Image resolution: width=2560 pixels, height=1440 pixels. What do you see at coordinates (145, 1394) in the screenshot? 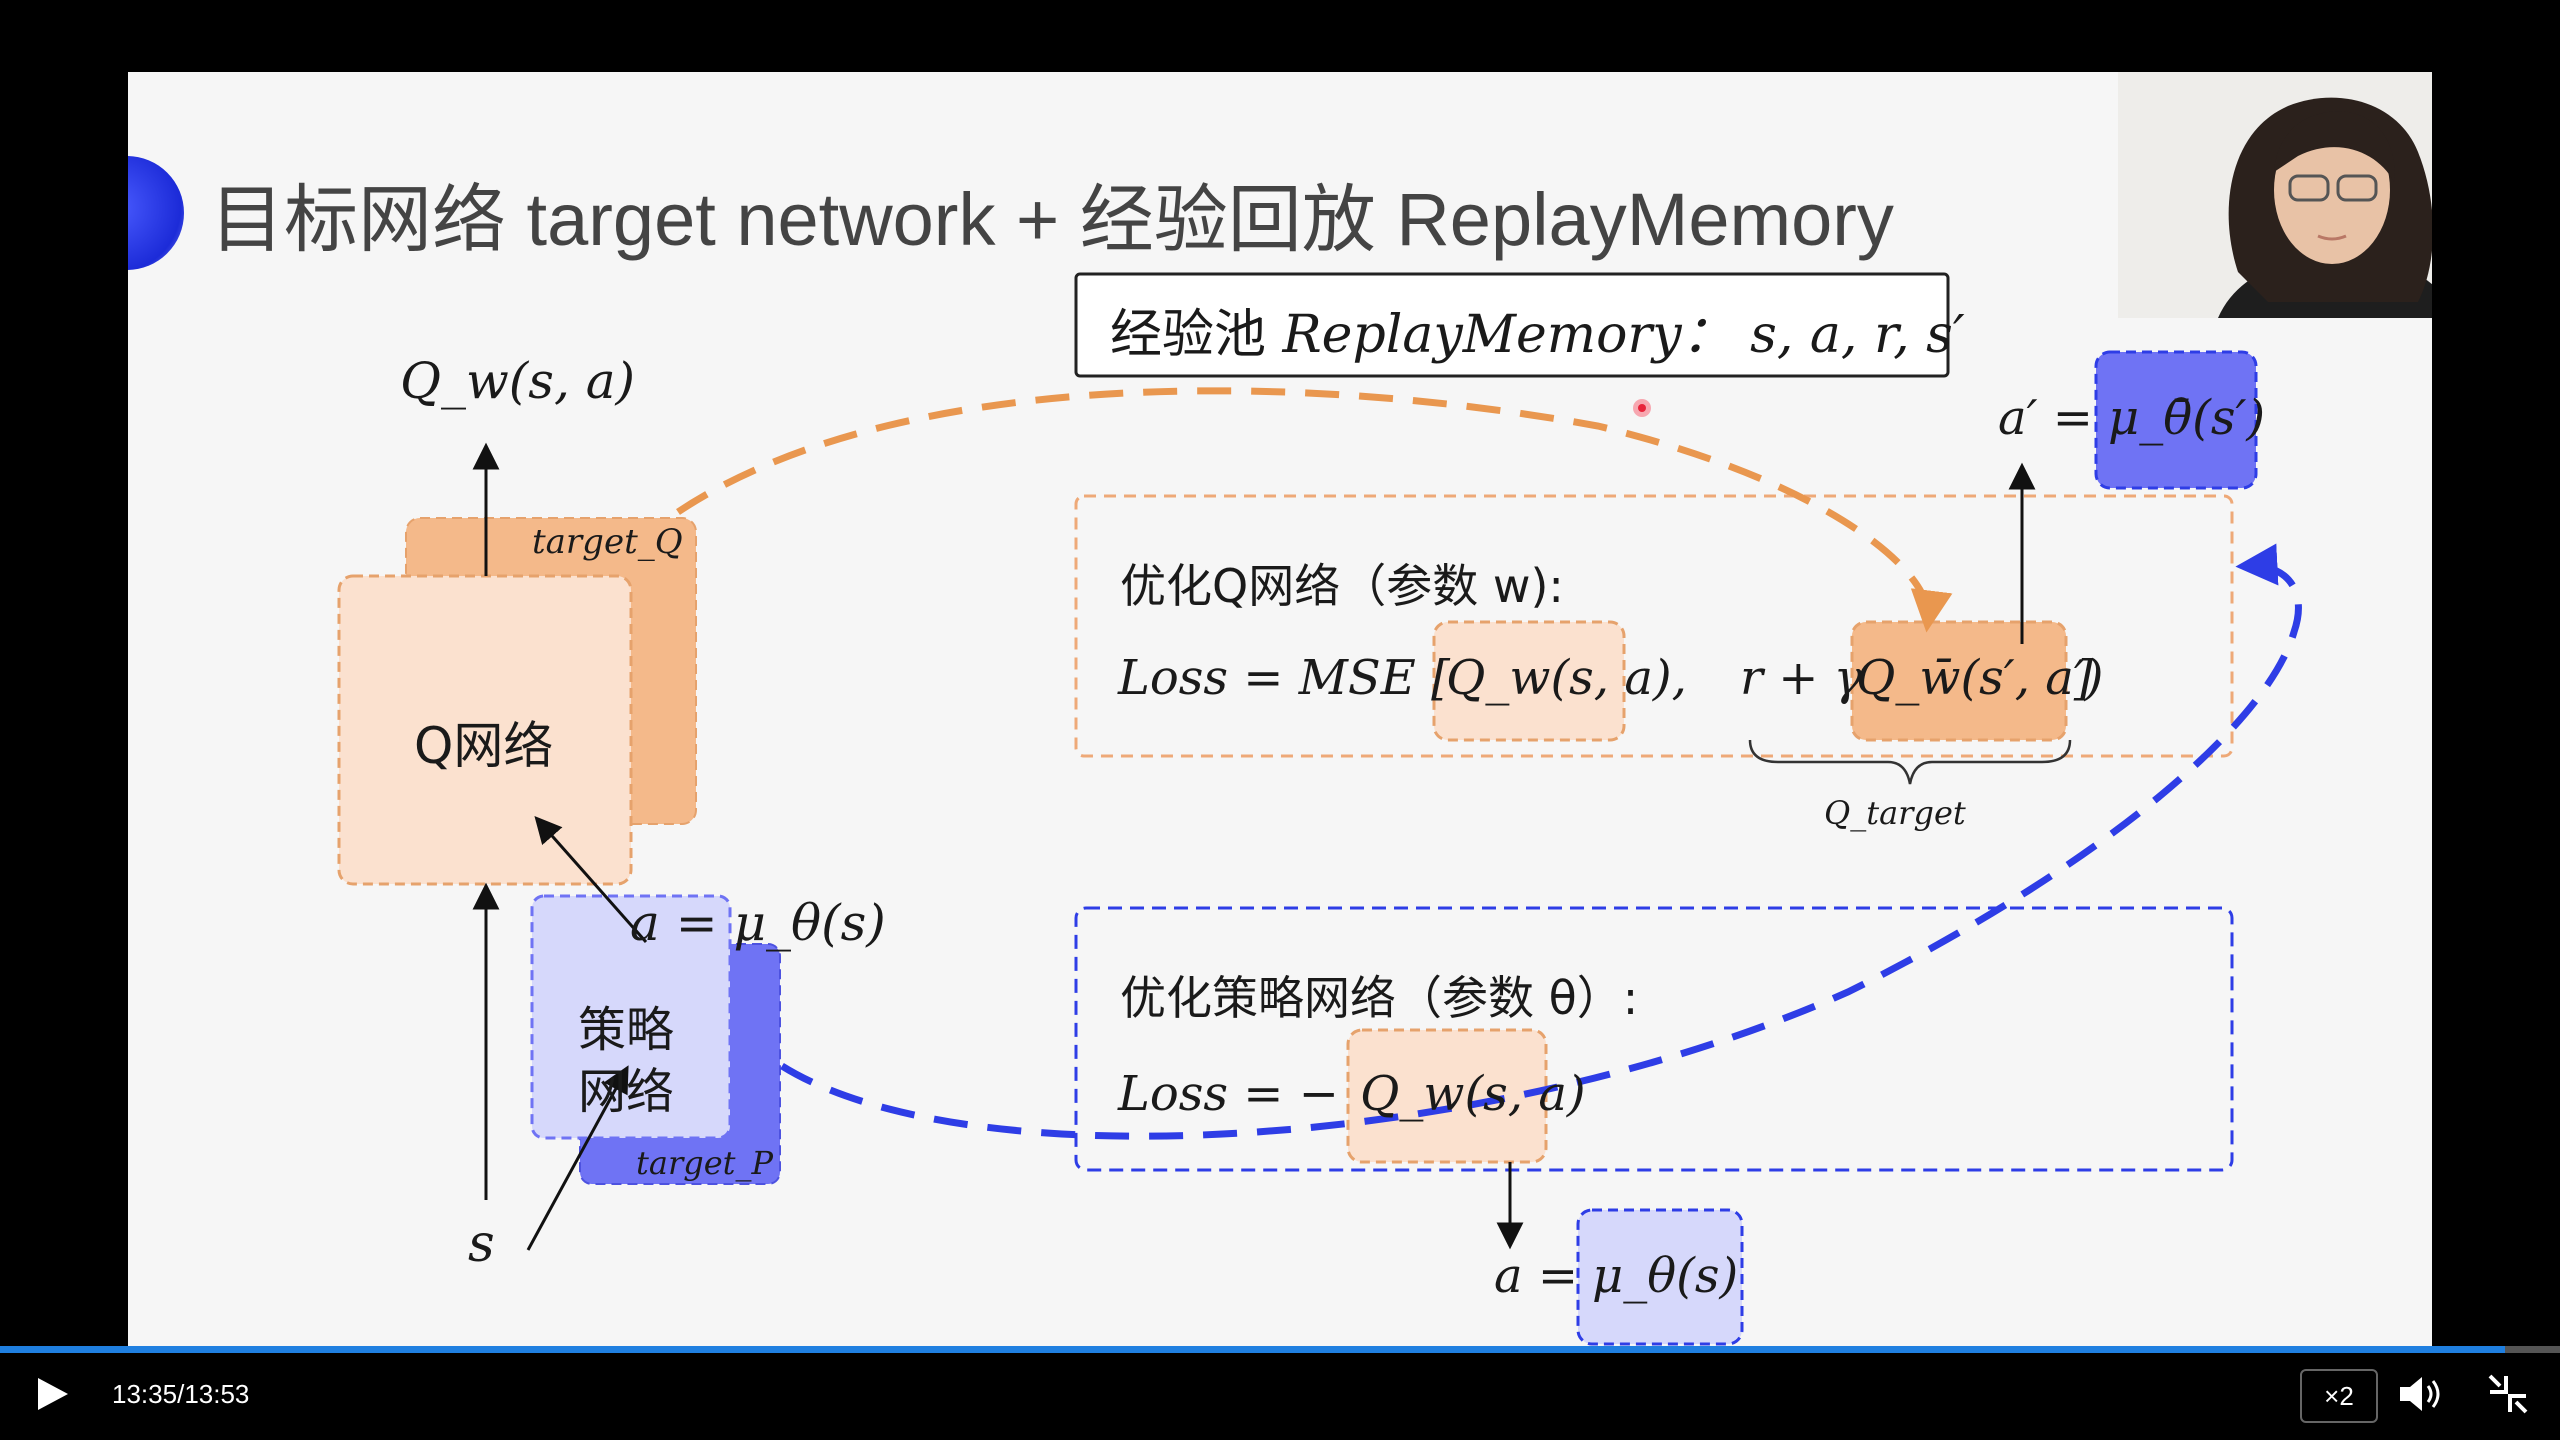
I see `time-current: 13:35` at bounding box center [145, 1394].